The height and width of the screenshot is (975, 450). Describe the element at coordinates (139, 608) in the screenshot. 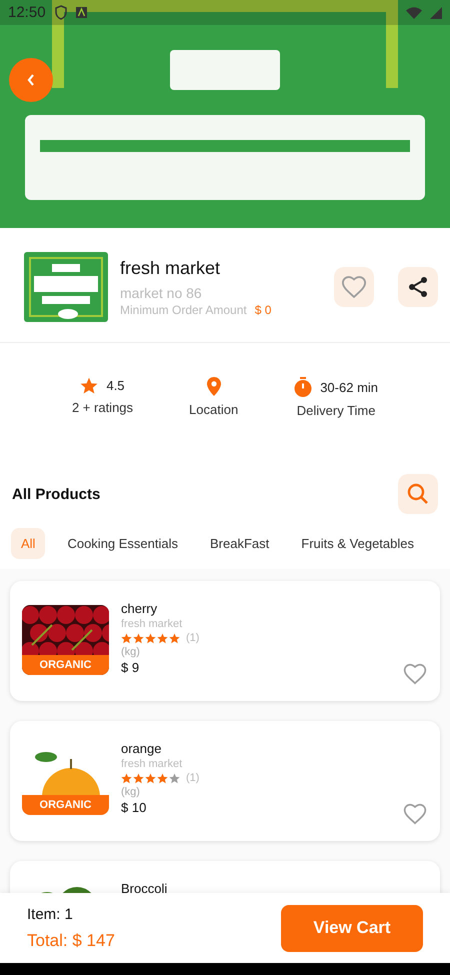

I see `product-name: cherry` at that location.